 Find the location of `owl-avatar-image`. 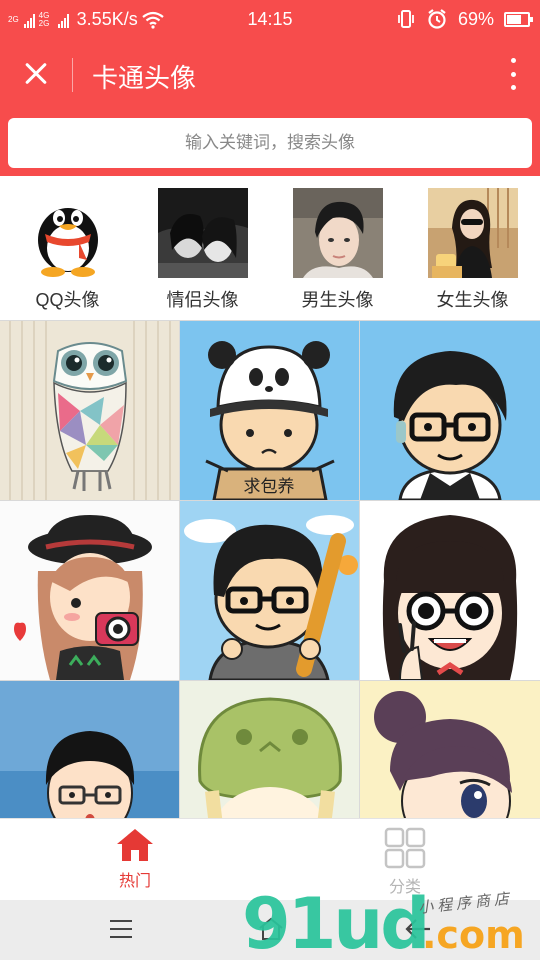

owl-avatar-image is located at coordinates (89, 410).